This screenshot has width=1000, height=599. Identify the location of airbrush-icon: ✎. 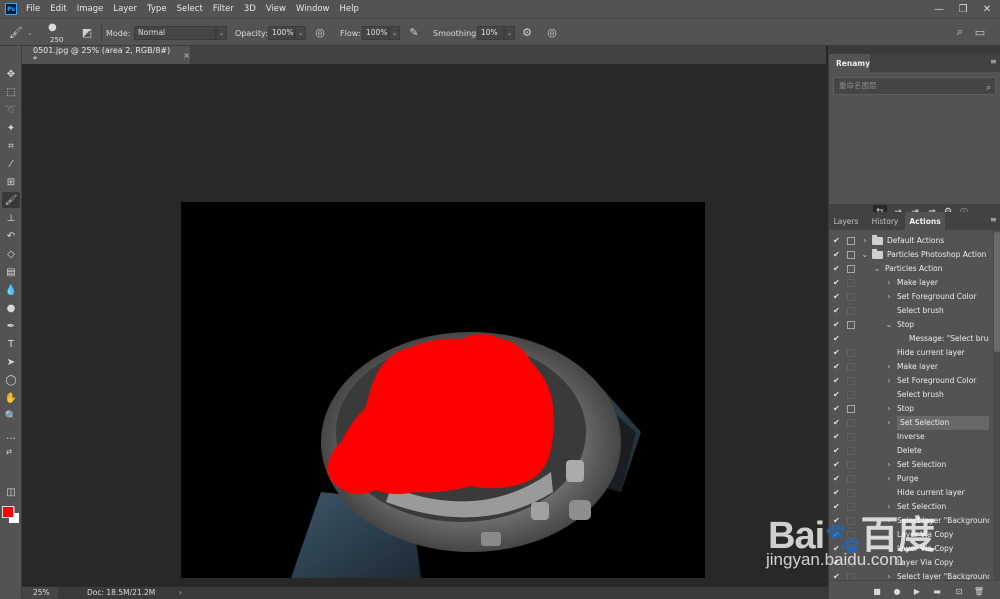
(414, 32).